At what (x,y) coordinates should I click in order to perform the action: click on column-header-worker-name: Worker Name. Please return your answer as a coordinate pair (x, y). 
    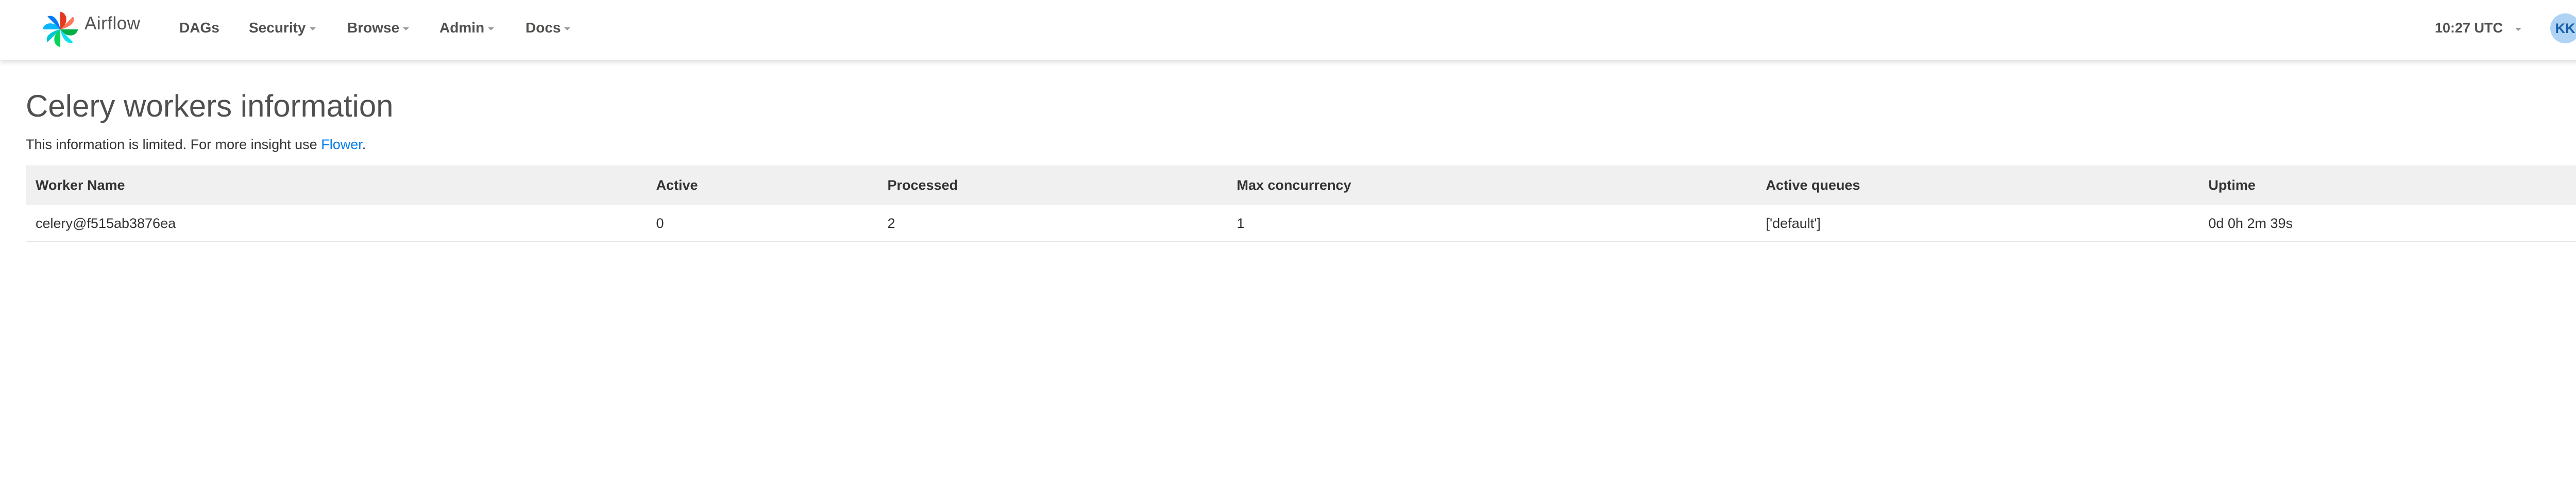
    Looking at the image, I should click on (336, 185).